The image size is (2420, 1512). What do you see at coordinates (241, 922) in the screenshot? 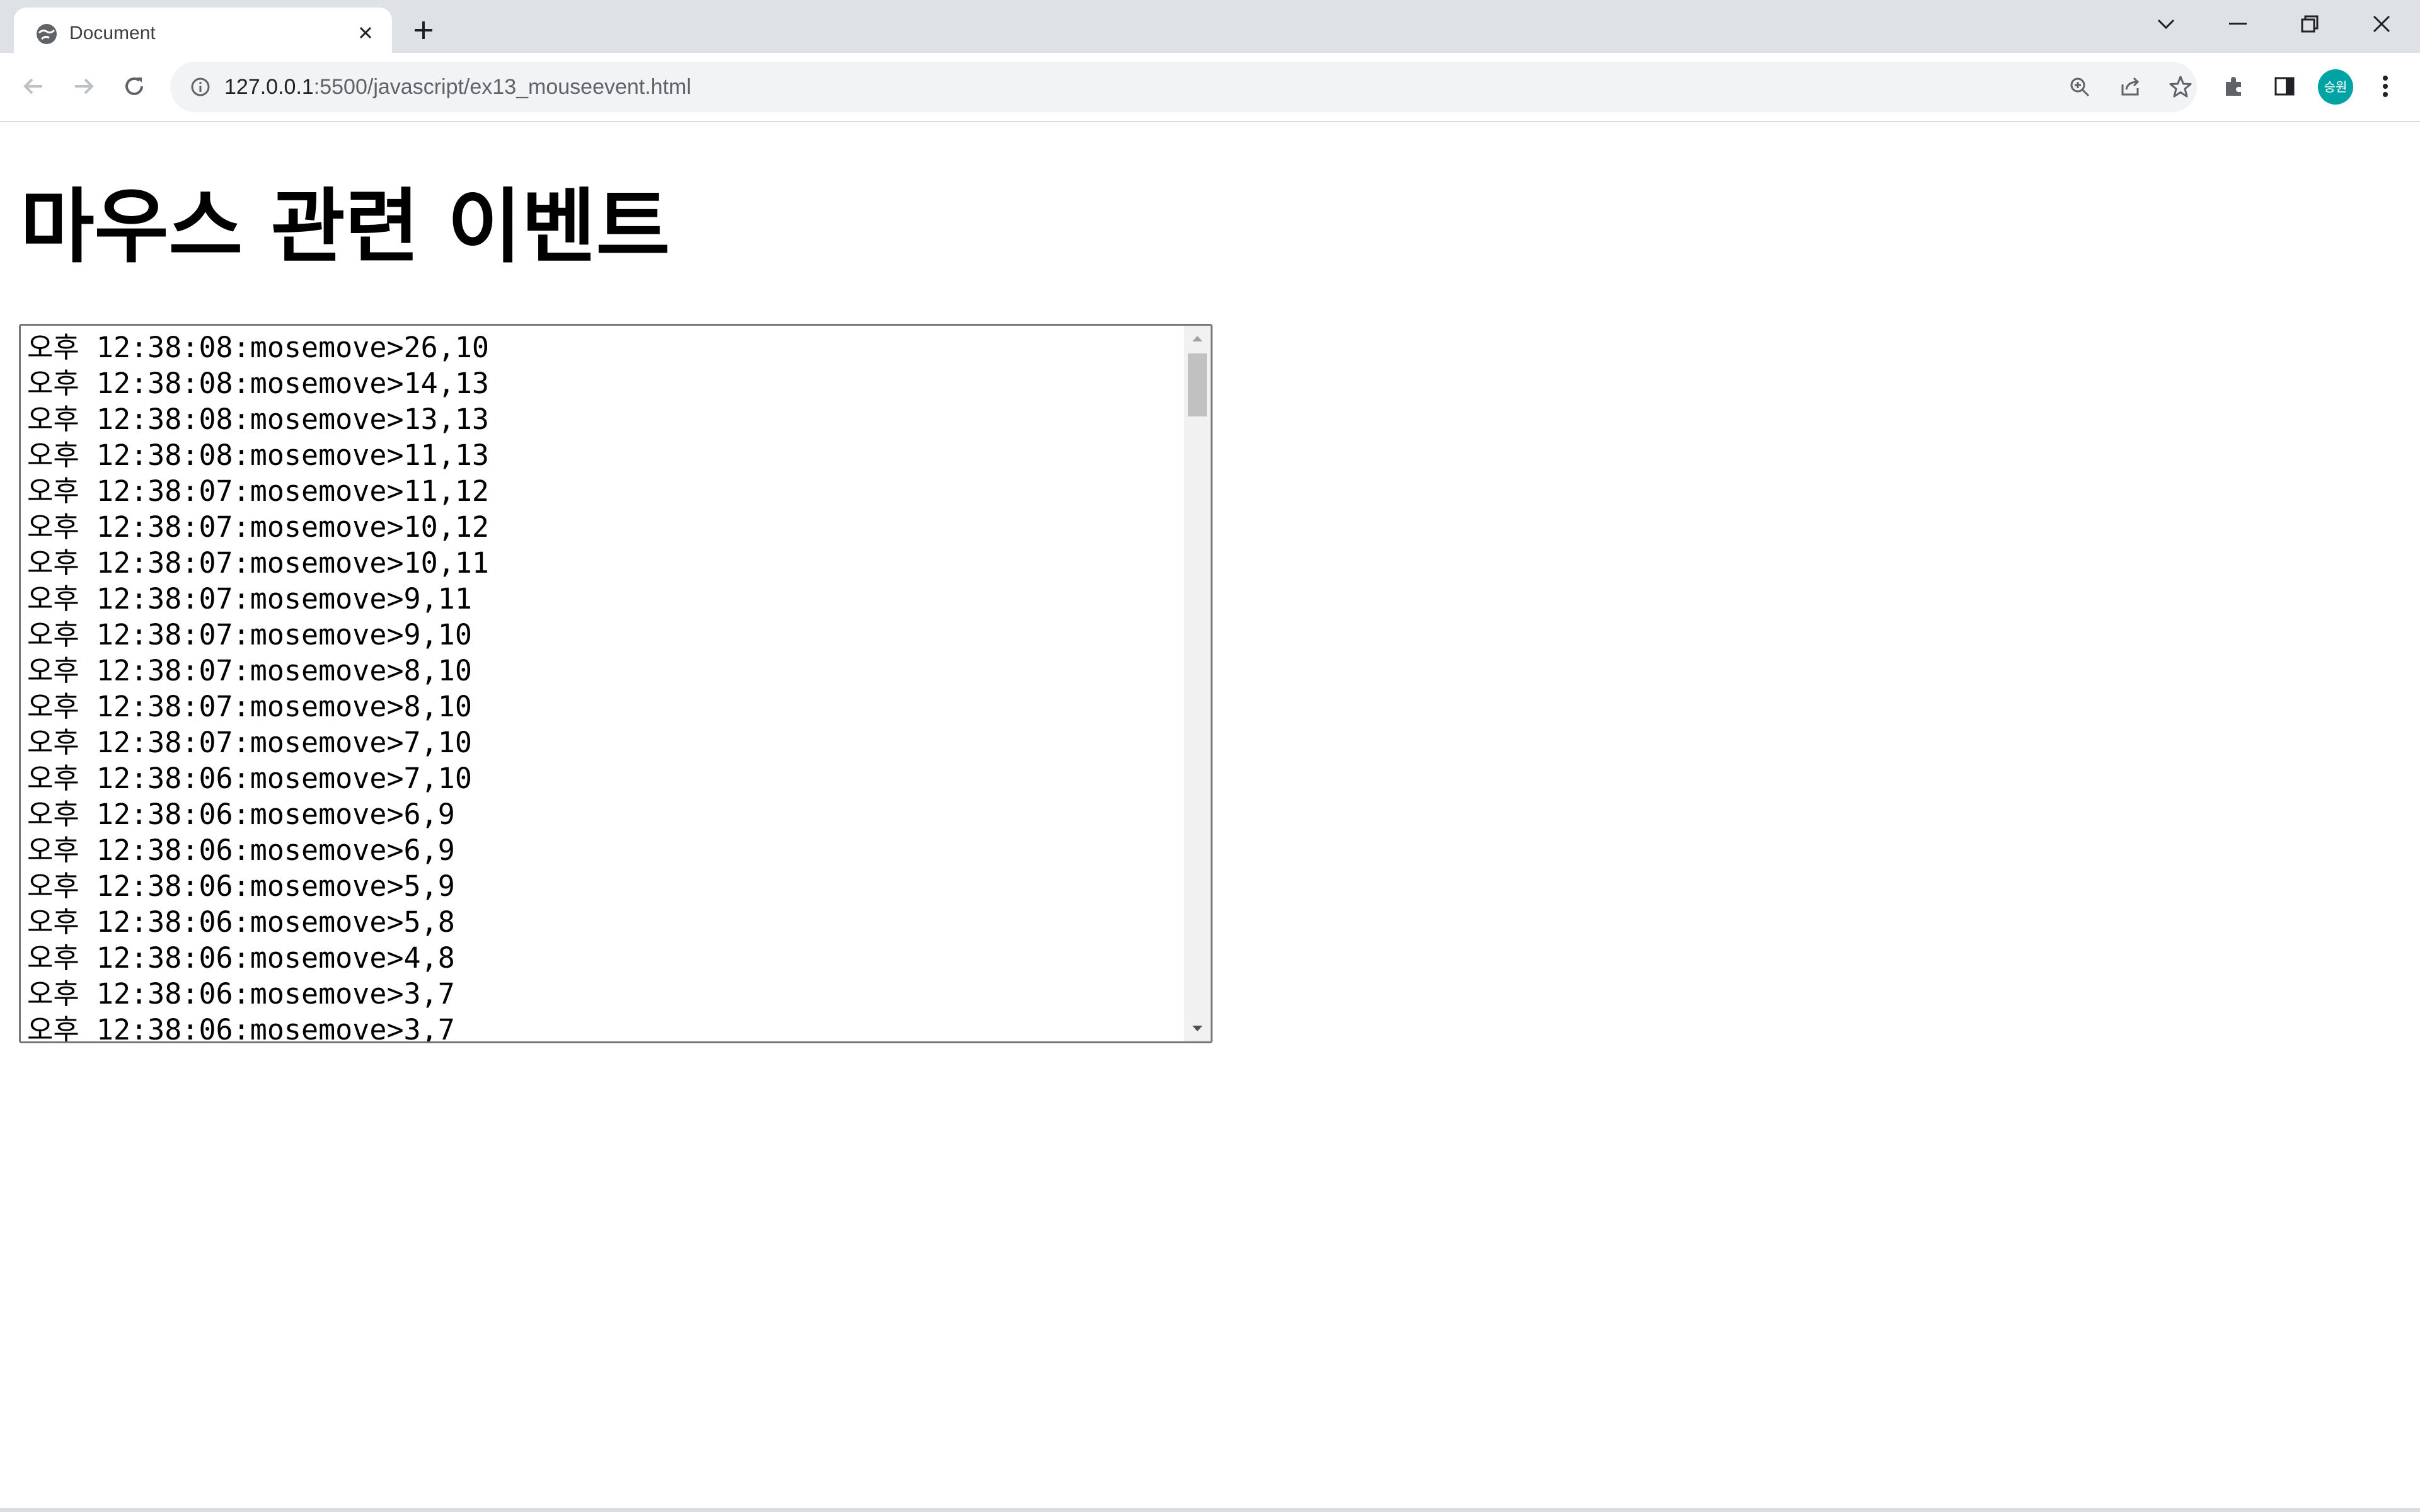
I see `log-line: 오후 12:38:06:mosemove>5,8` at bounding box center [241, 922].